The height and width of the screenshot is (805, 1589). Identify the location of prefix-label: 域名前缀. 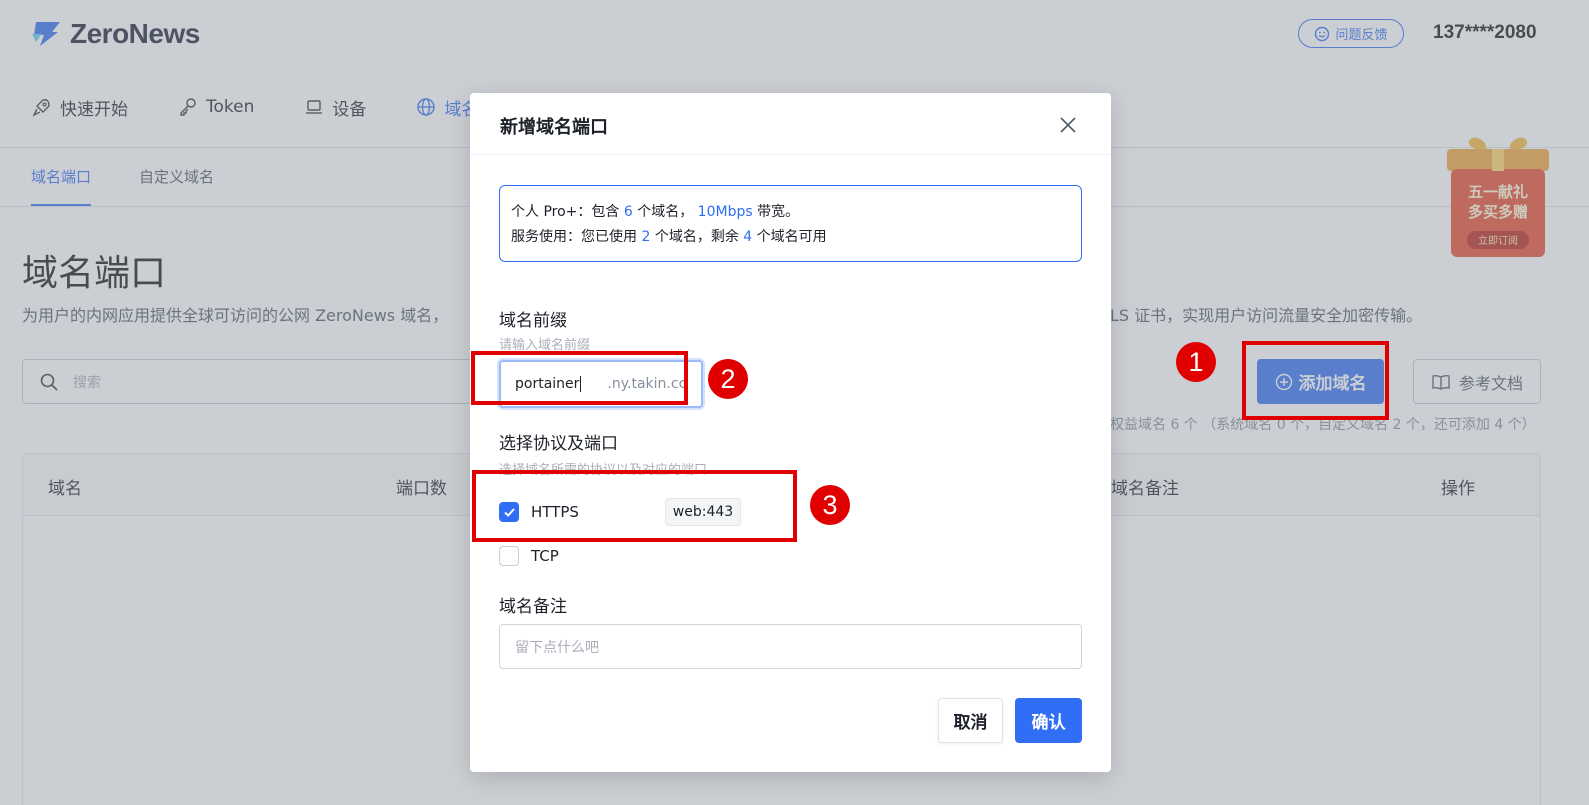
(533, 321).